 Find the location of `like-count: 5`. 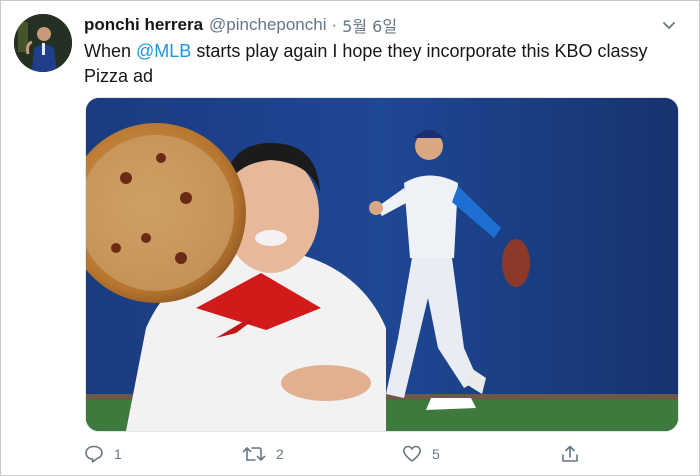

like-count: 5 is located at coordinates (436, 454).